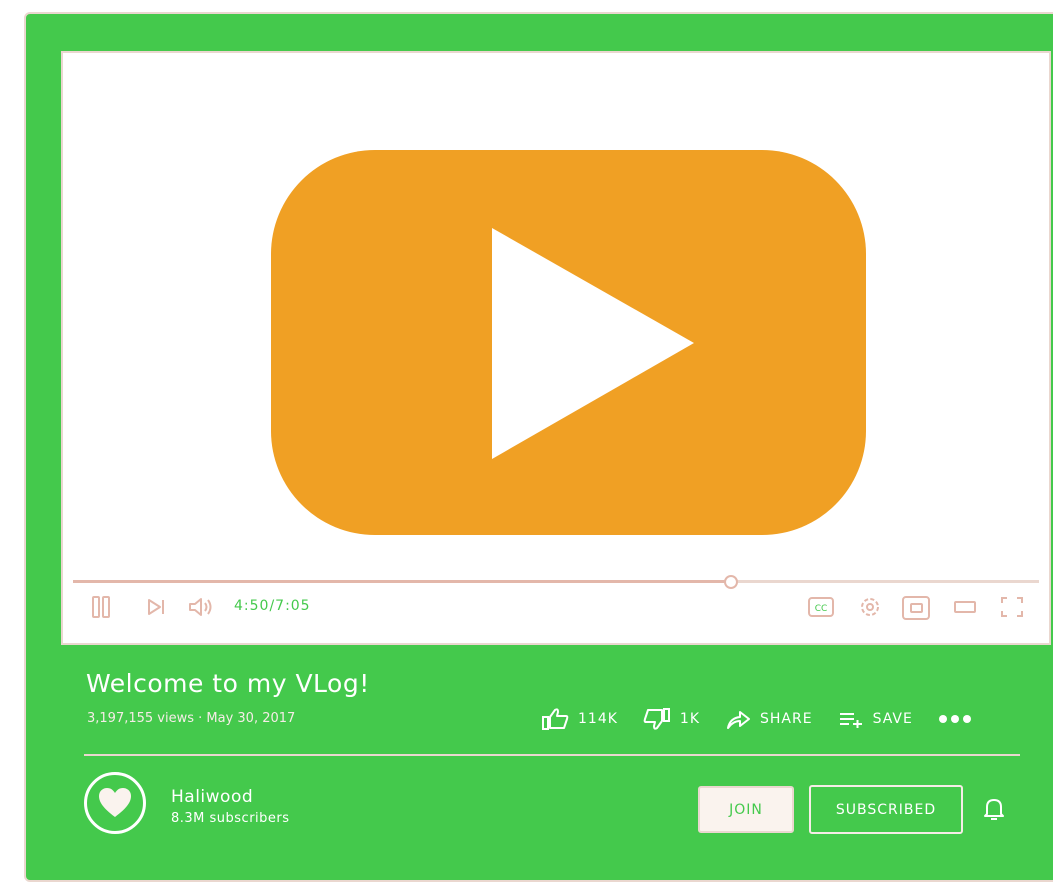 This screenshot has width=1053, height=882. I want to click on channel-name: Haliwood, so click(212, 797).